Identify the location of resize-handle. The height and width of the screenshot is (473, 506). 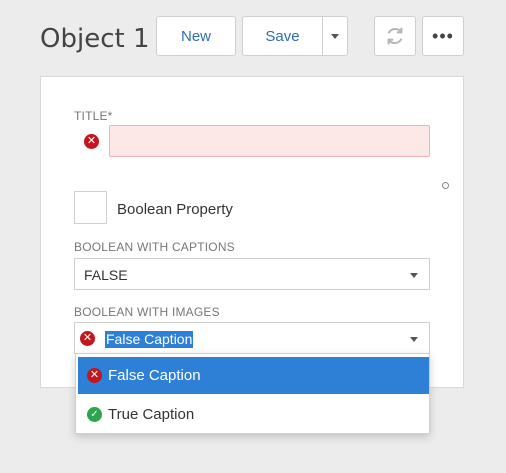
(445, 185).